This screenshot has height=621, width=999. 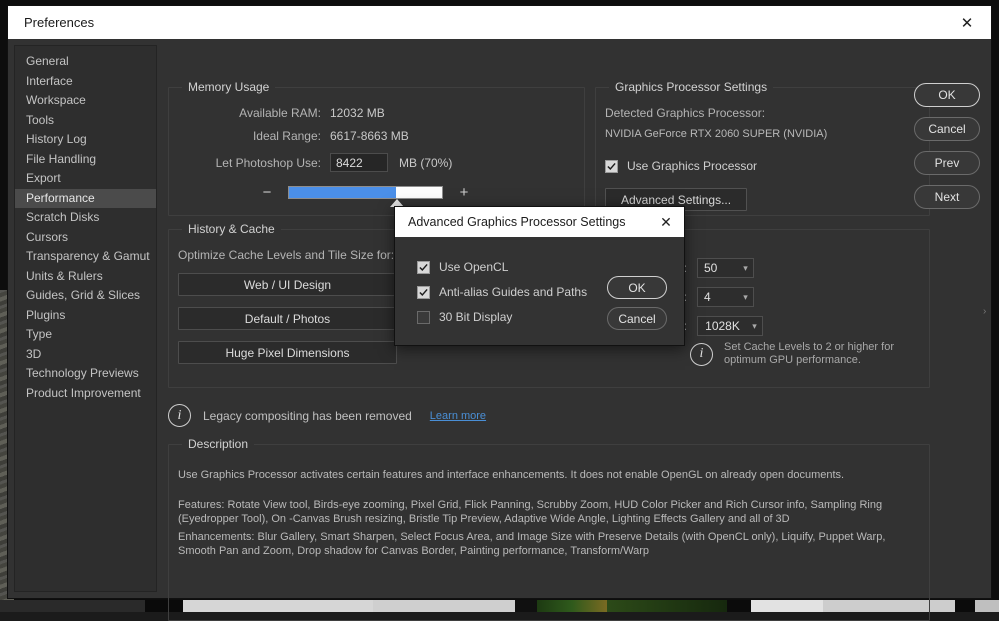 I want to click on history-states-value: 50, so click(x=711, y=268).